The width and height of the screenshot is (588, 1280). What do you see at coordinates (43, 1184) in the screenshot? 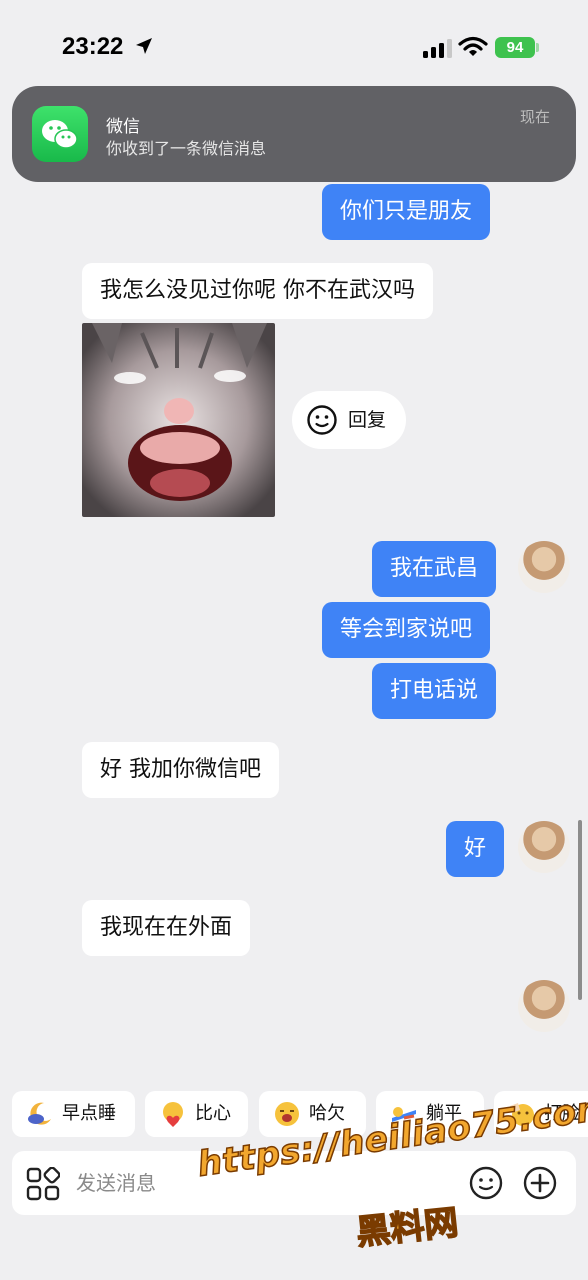
I see `apps-grid-icon` at bounding box center [43, 1184].